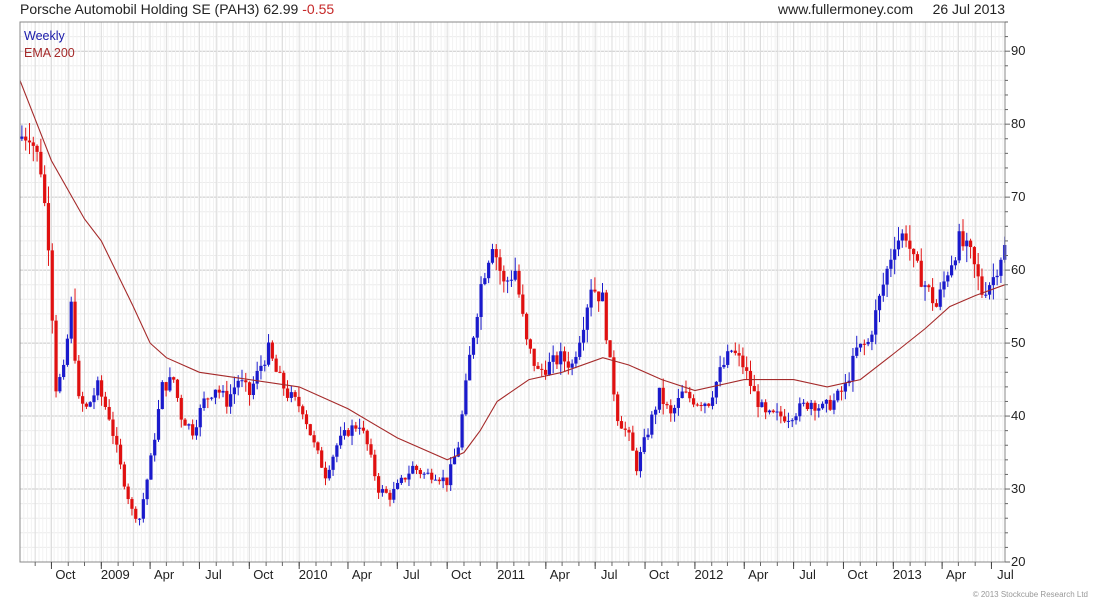  Describe the element at coordinates (807, 574) in the screenshot. I see `x-tick-label: Jul` at that location.